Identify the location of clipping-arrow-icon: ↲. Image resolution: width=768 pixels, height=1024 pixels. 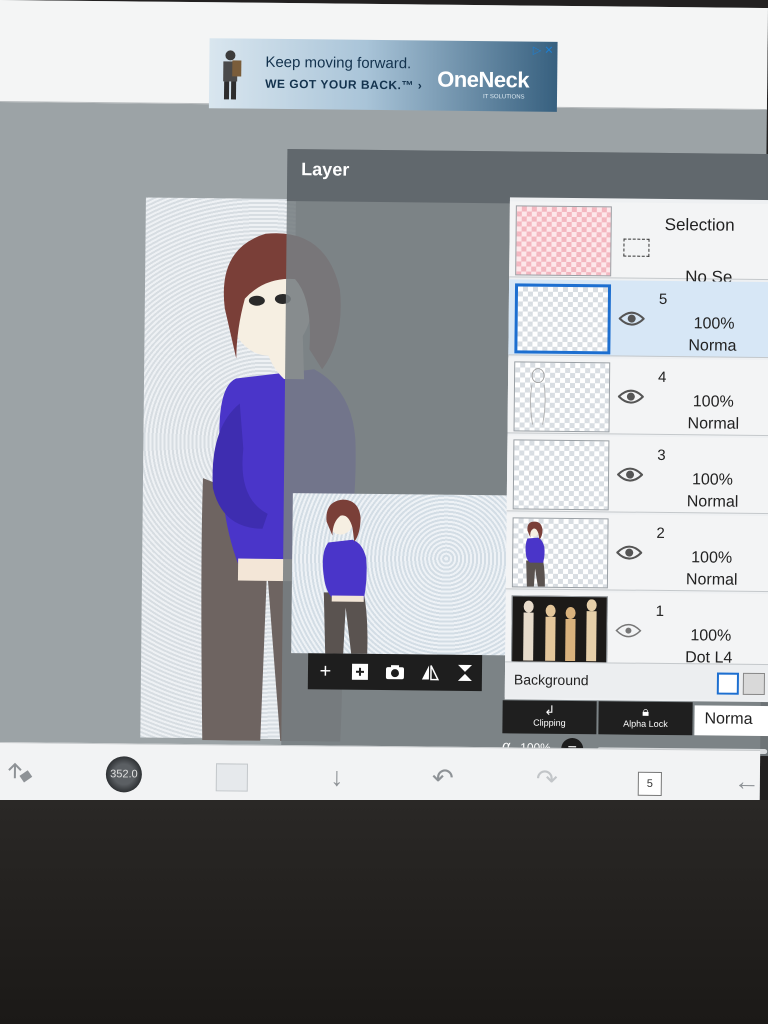
(550, 710).